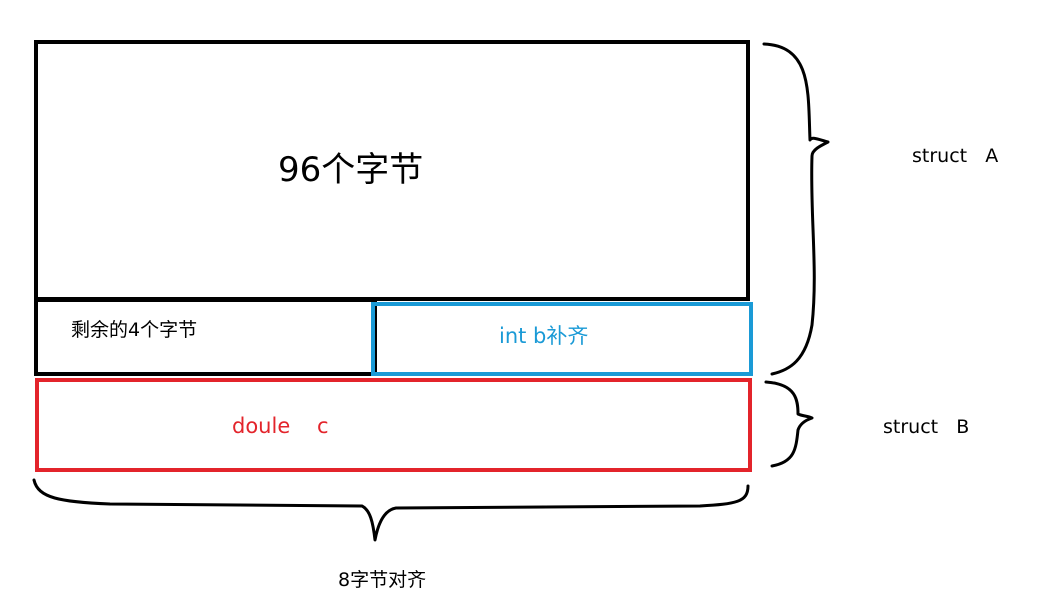  I want to click on struct-b-brace-icon, so click(789, 424).